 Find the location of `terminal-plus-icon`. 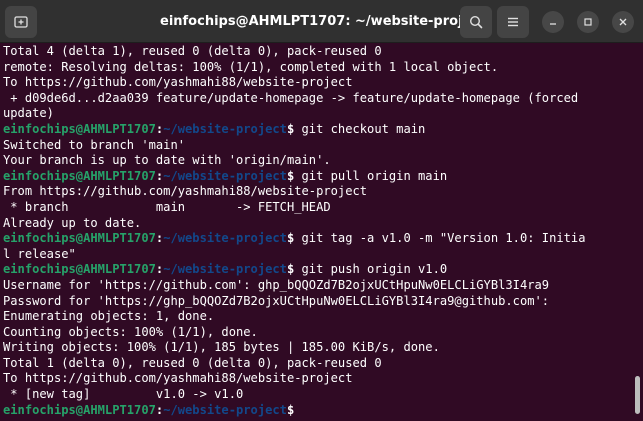

terminal-plus-icon is located at coordinates (21, 22).